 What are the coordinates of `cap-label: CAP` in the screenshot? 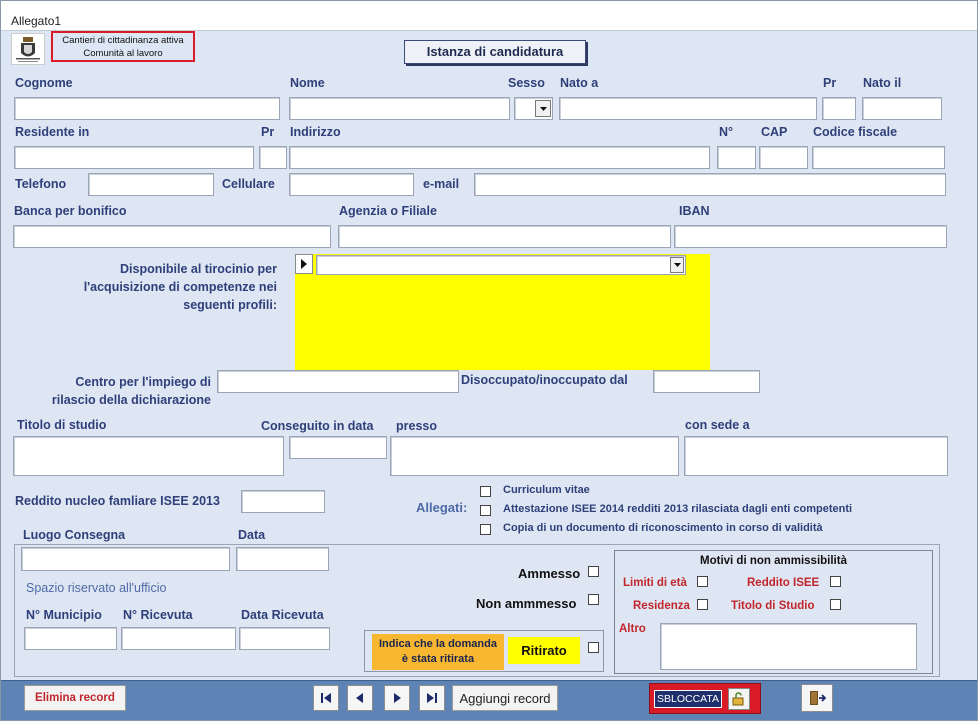 It's located at (774, 132).